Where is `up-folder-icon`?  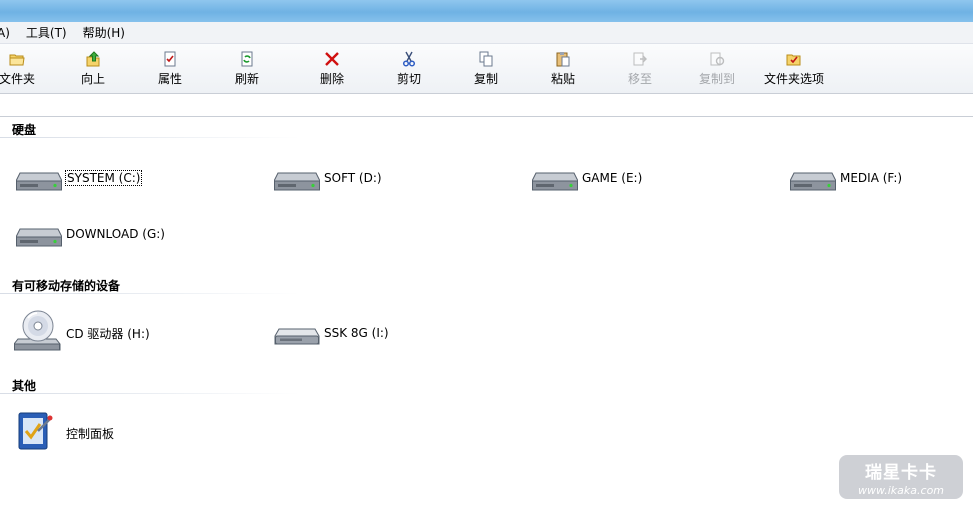 up-folder-icon is located at coordinates (93, 59).